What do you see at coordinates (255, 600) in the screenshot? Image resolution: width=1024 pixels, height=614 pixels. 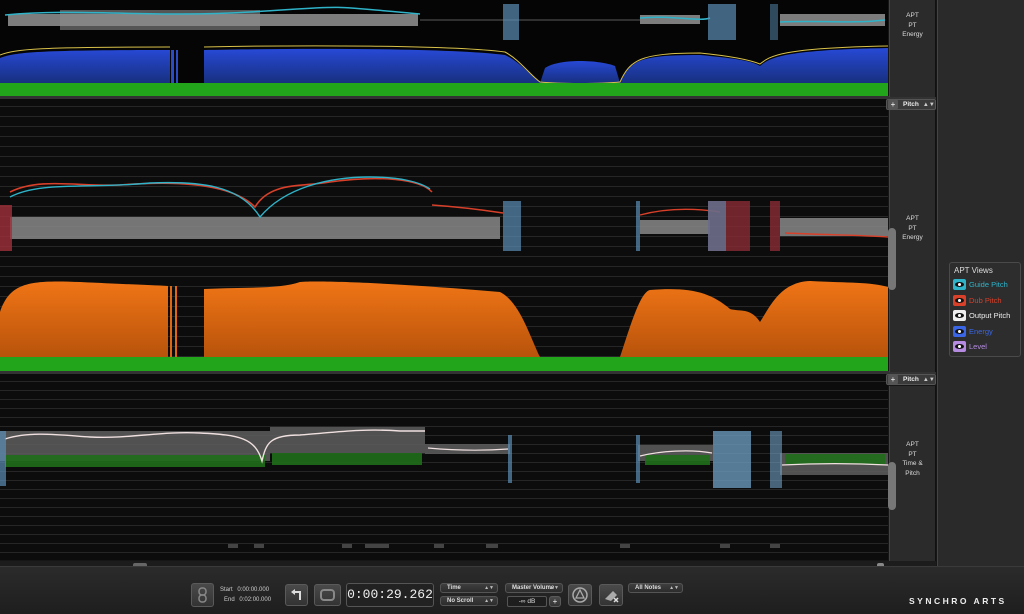 I see `end-value: 0:02:00.000` at bounding box center [255, 600].